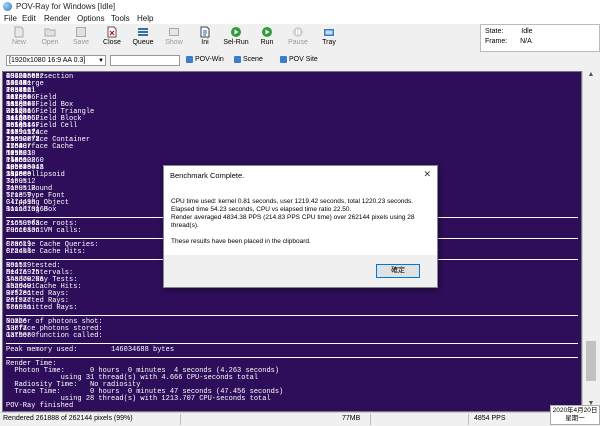 This screenshot has height=426, width=600. What do you see at coordinates (207, 175) in the screenshot?
I see `dialog-title: Benchmark Complete.` at bounding box center [207, 175].